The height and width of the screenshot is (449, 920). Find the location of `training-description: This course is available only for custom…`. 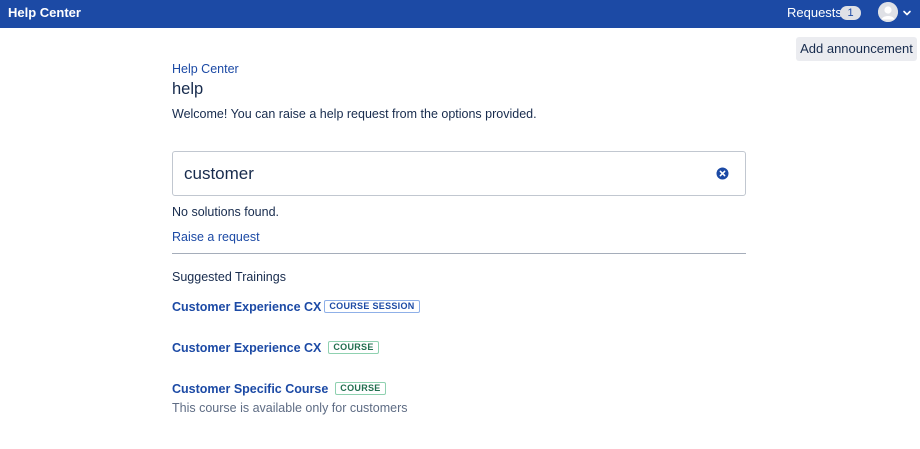

training-description: This course is available only for custom… is located at coordinates (290, 408).